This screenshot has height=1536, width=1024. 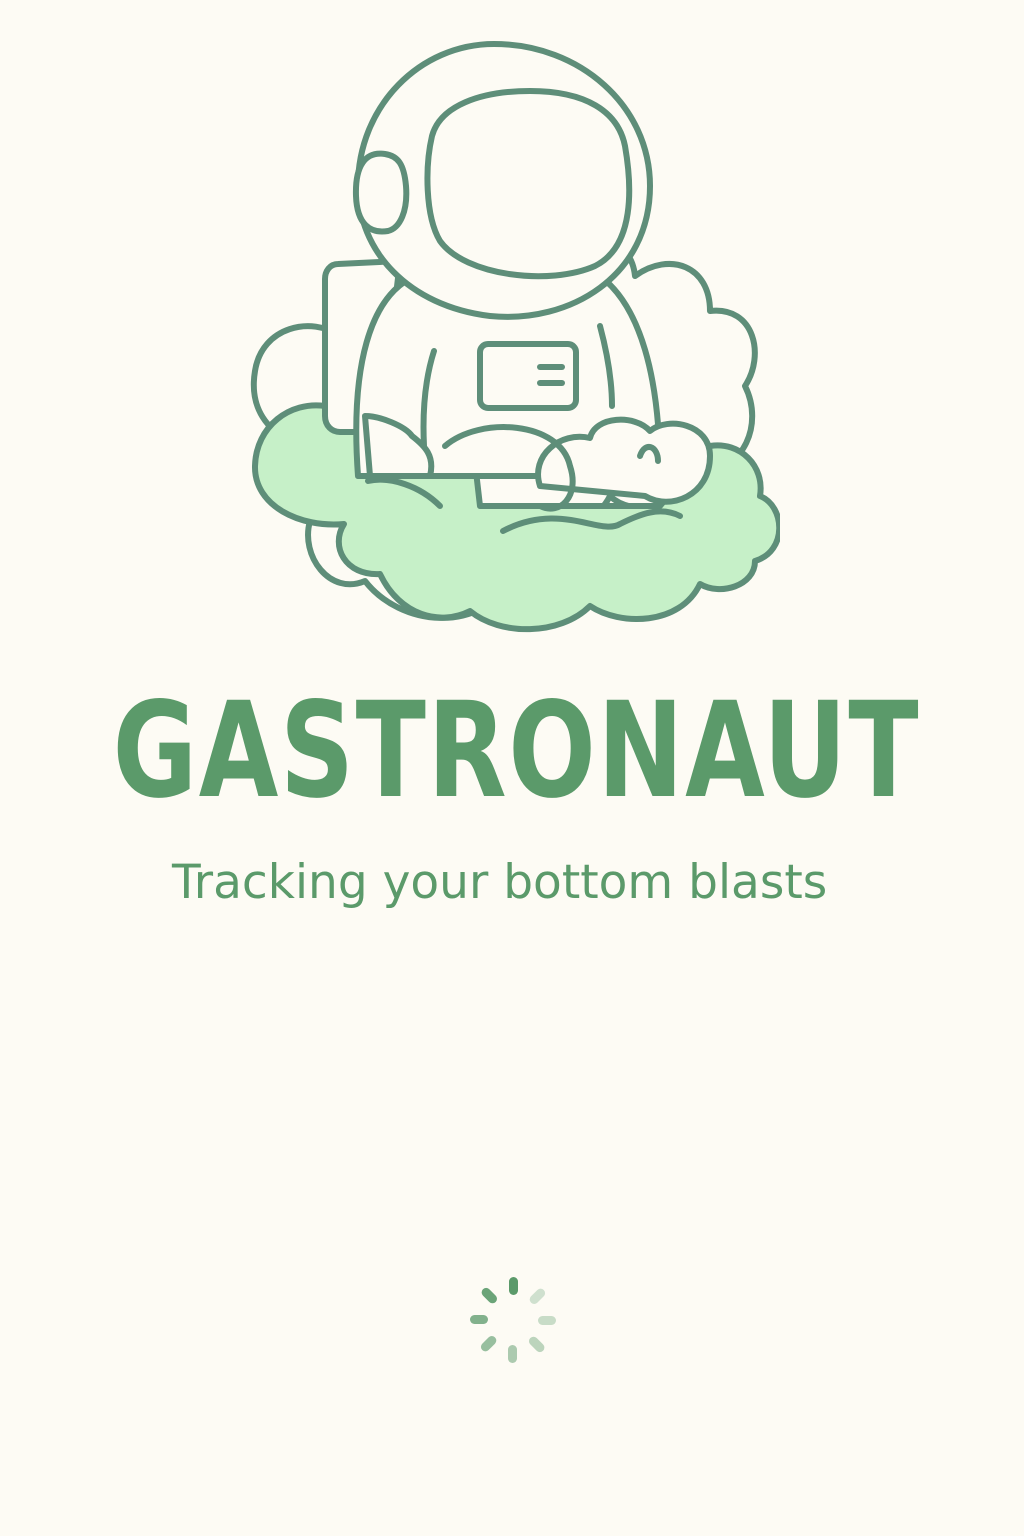 What do you see at coordinates (500, 882) in the screenshot?
I see `app-tagline: Tracking your bottom blasts` at bounding box center [500, 882].